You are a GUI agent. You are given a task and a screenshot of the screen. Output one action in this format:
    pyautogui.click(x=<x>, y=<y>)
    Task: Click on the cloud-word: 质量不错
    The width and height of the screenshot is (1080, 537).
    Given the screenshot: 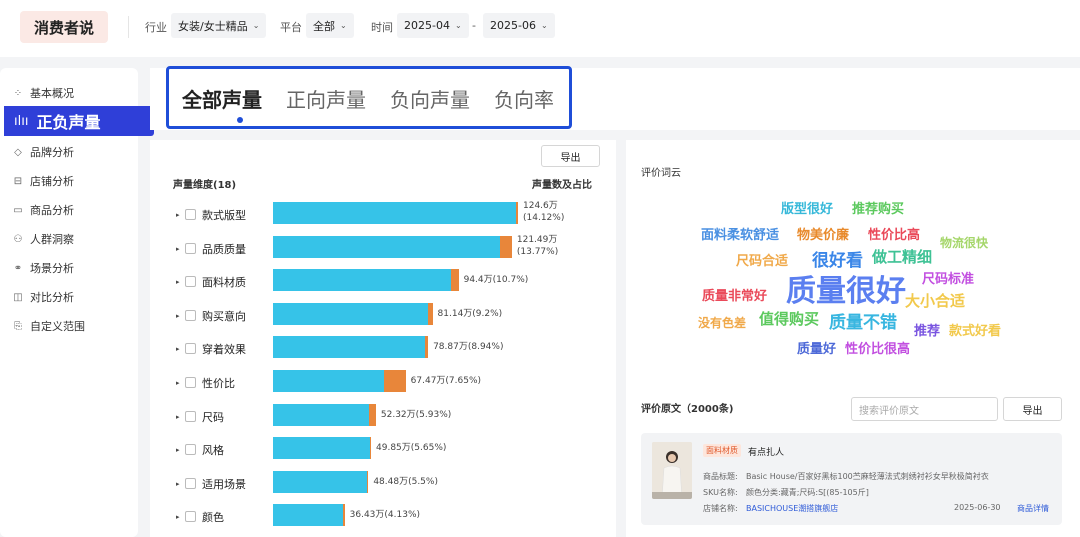 What is the action you would take?
    pyautogui.click(x=863, y=323)
    